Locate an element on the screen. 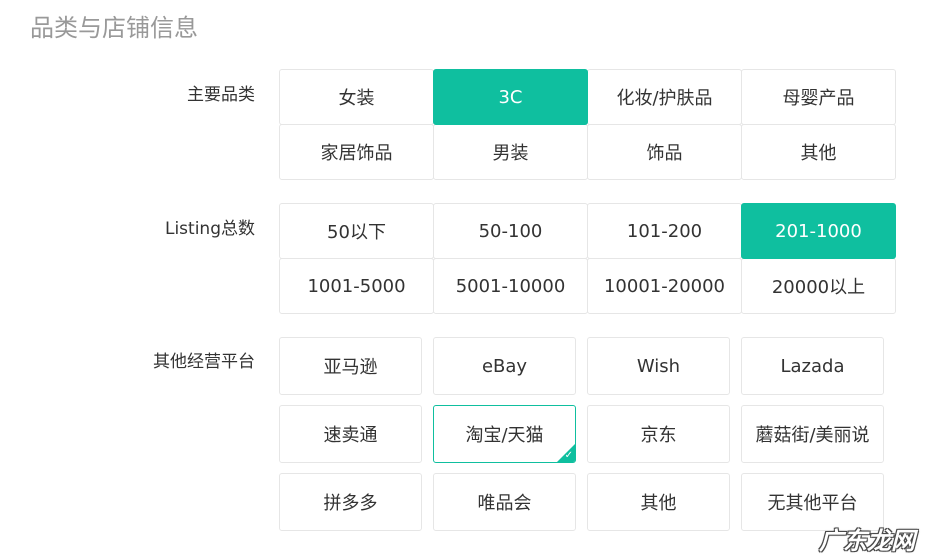 The width and height of the screenshot is (945, 560). platform-option: 唯品会 is located at coordinates (504, 502).